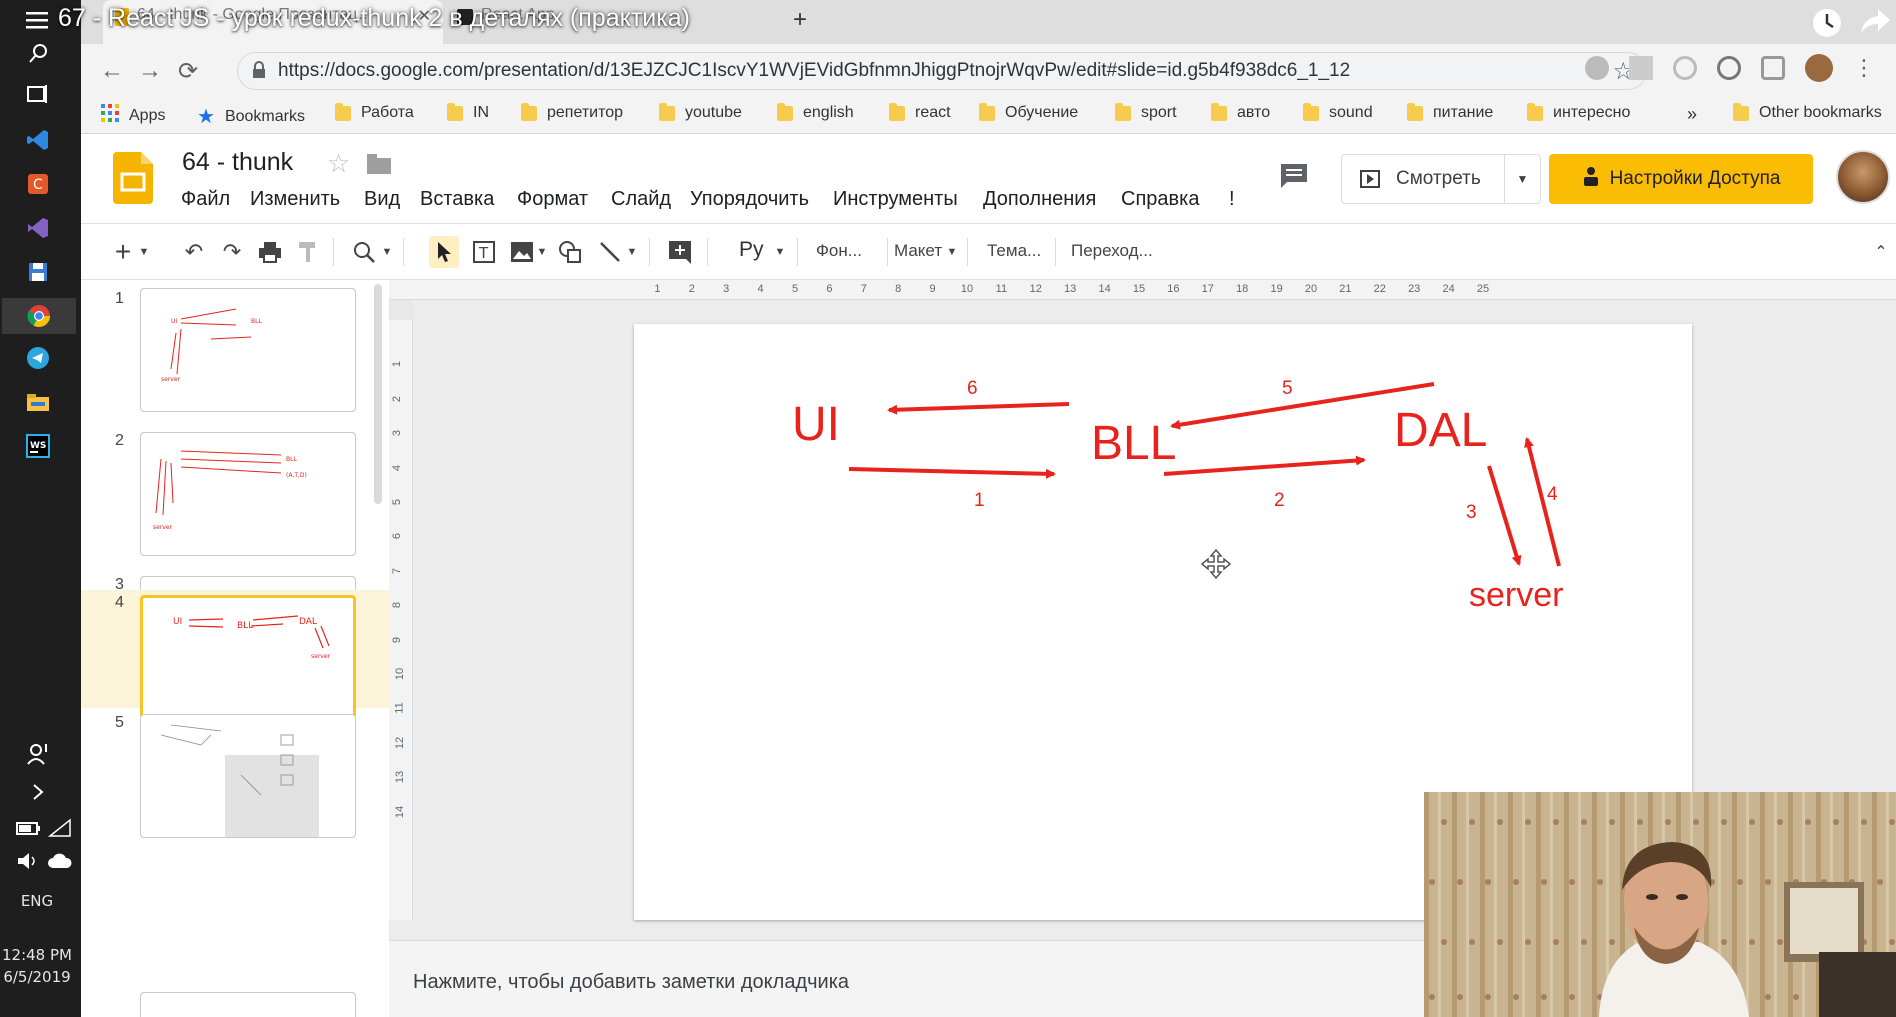 The height and width of the screenshot is (1017, 1896). I want to click on bookmark-folder-english: english, so click(815, 112).